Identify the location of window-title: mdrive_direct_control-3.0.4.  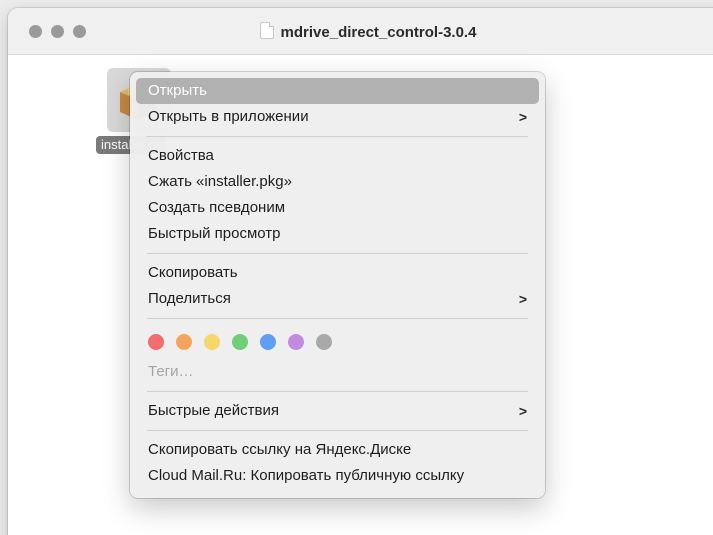
(360, 31).